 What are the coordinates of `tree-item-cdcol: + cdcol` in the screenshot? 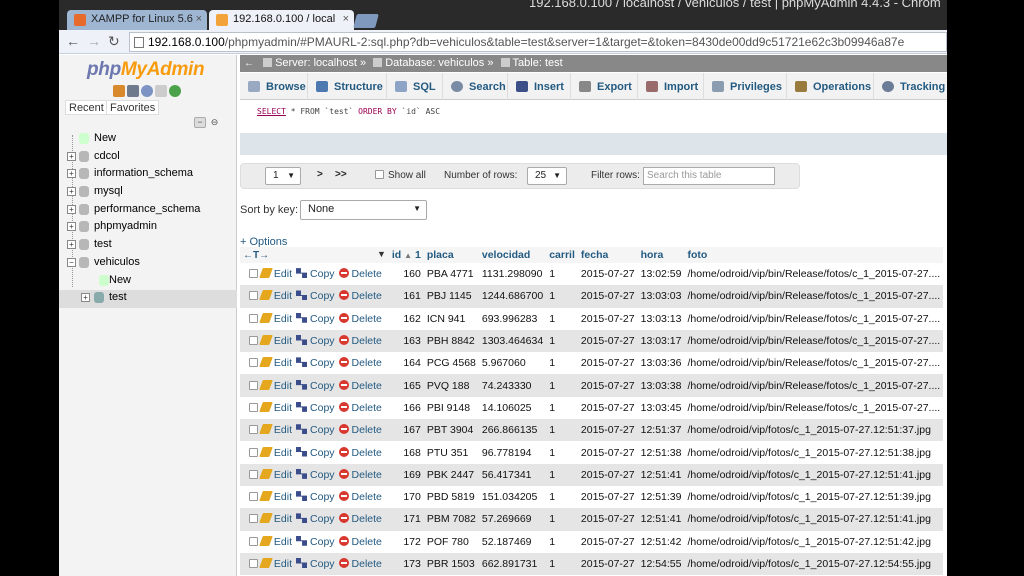 It's located at (148, 158).